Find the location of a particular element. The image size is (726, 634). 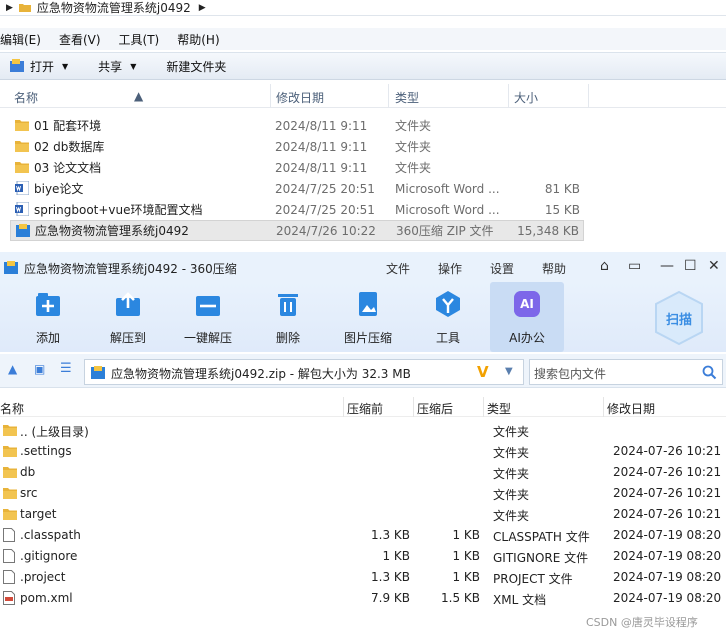

ribbon-toolbar: 添加 解压到 一键解压 删除 图片压缩 工具 AI AI办公 扫描 is located at coordinates (363, 317).